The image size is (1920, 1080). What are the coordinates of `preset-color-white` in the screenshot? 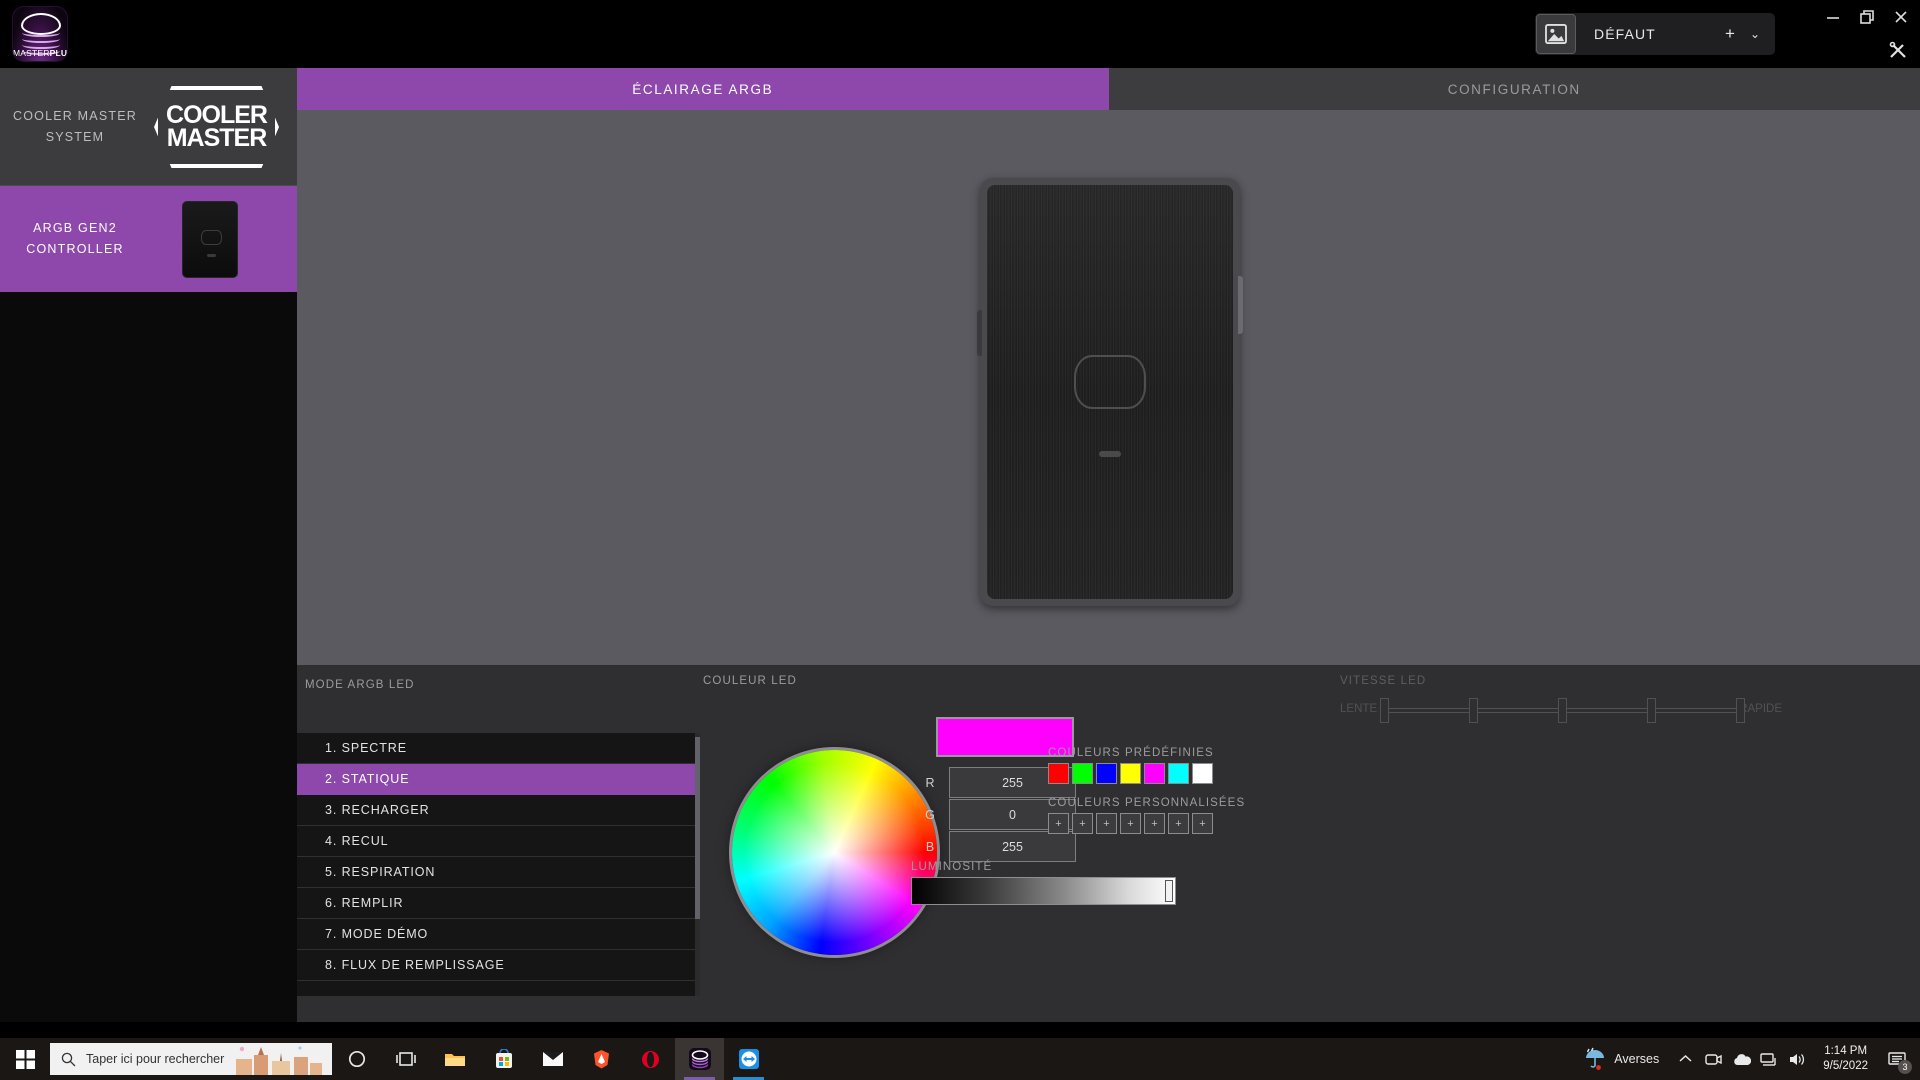 It's located at (1202, 773).